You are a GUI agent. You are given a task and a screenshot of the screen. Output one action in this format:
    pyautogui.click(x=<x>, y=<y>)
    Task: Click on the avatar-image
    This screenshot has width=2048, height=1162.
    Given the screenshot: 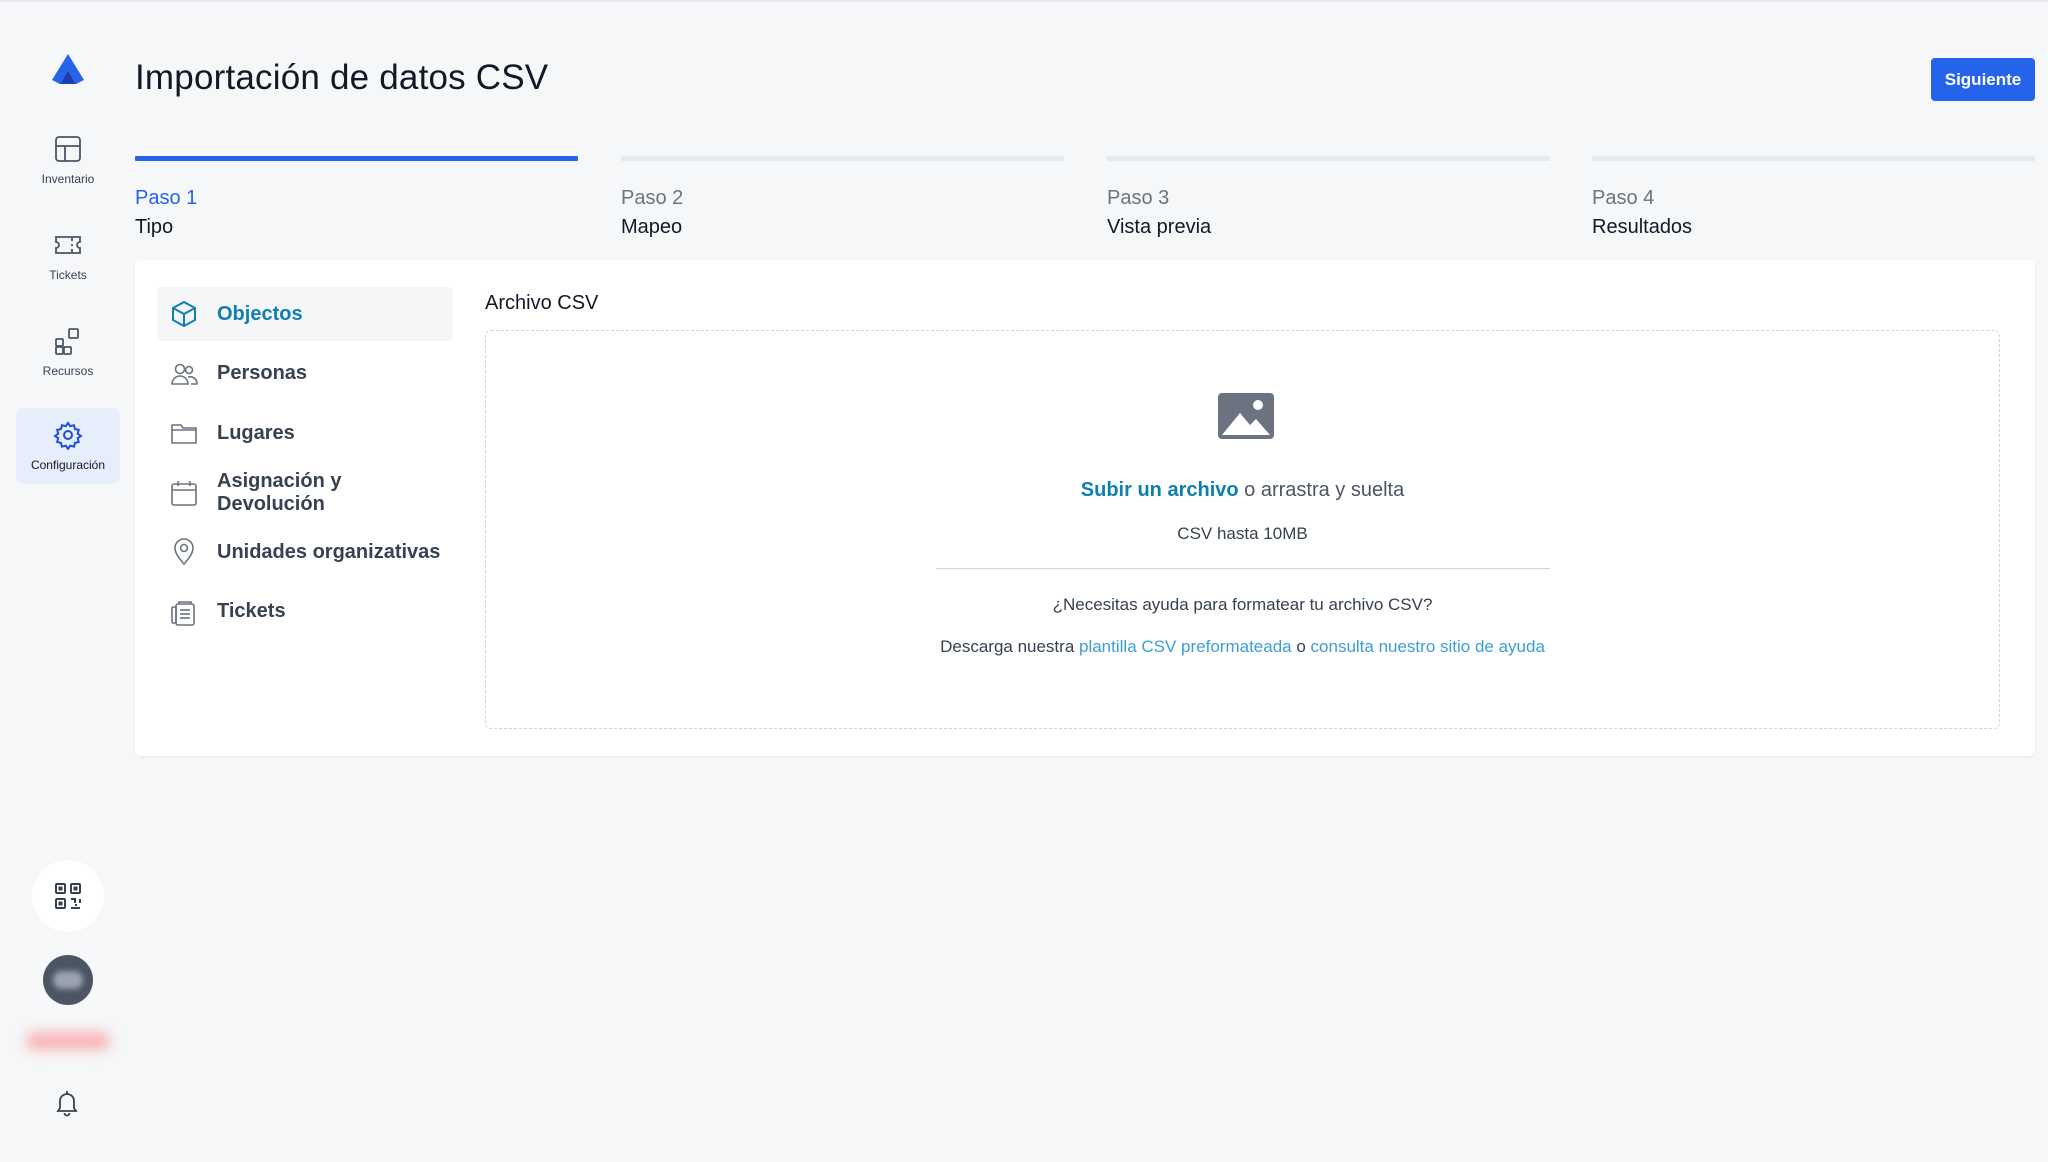 What is the action you would take?
    pyautogui.click(x=68, y=980)
    